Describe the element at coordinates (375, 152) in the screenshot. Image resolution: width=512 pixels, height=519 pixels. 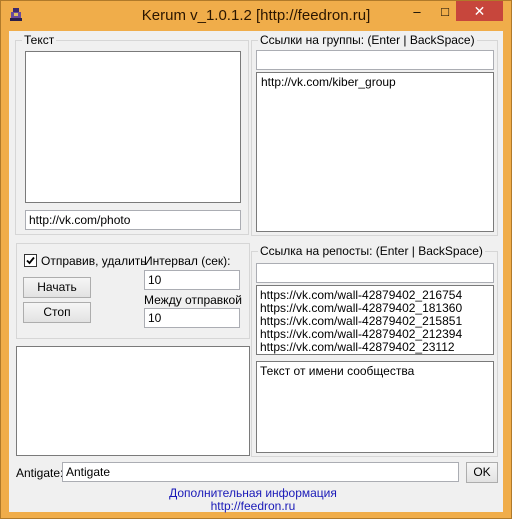
I see `groups-list: http://vk.com/kiber_group` at that location.